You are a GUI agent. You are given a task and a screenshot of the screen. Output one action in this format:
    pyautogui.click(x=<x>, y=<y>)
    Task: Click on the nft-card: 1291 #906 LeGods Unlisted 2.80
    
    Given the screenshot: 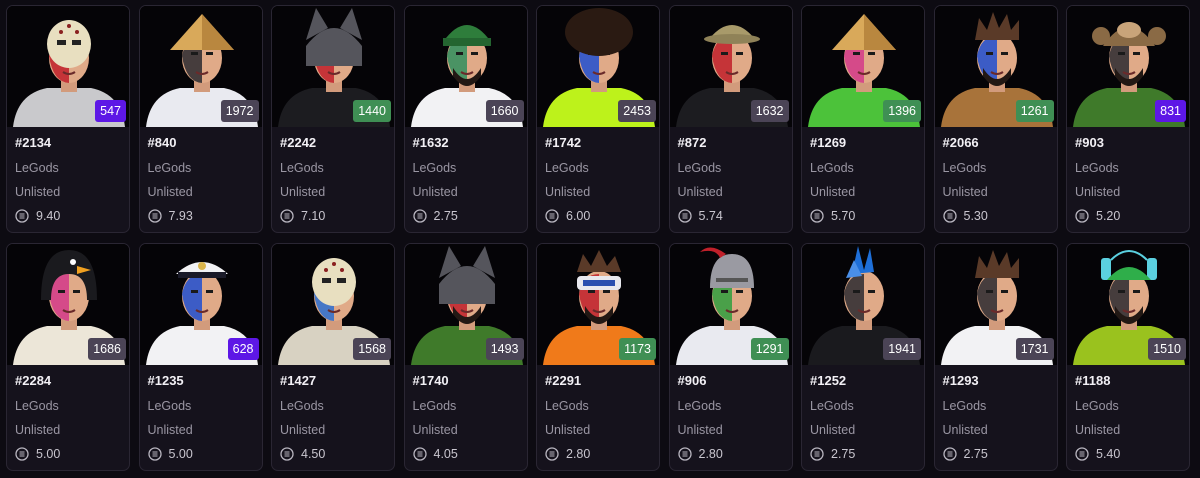 What is the action you would take?
    pyautogui.click(x=730, y=357)
    